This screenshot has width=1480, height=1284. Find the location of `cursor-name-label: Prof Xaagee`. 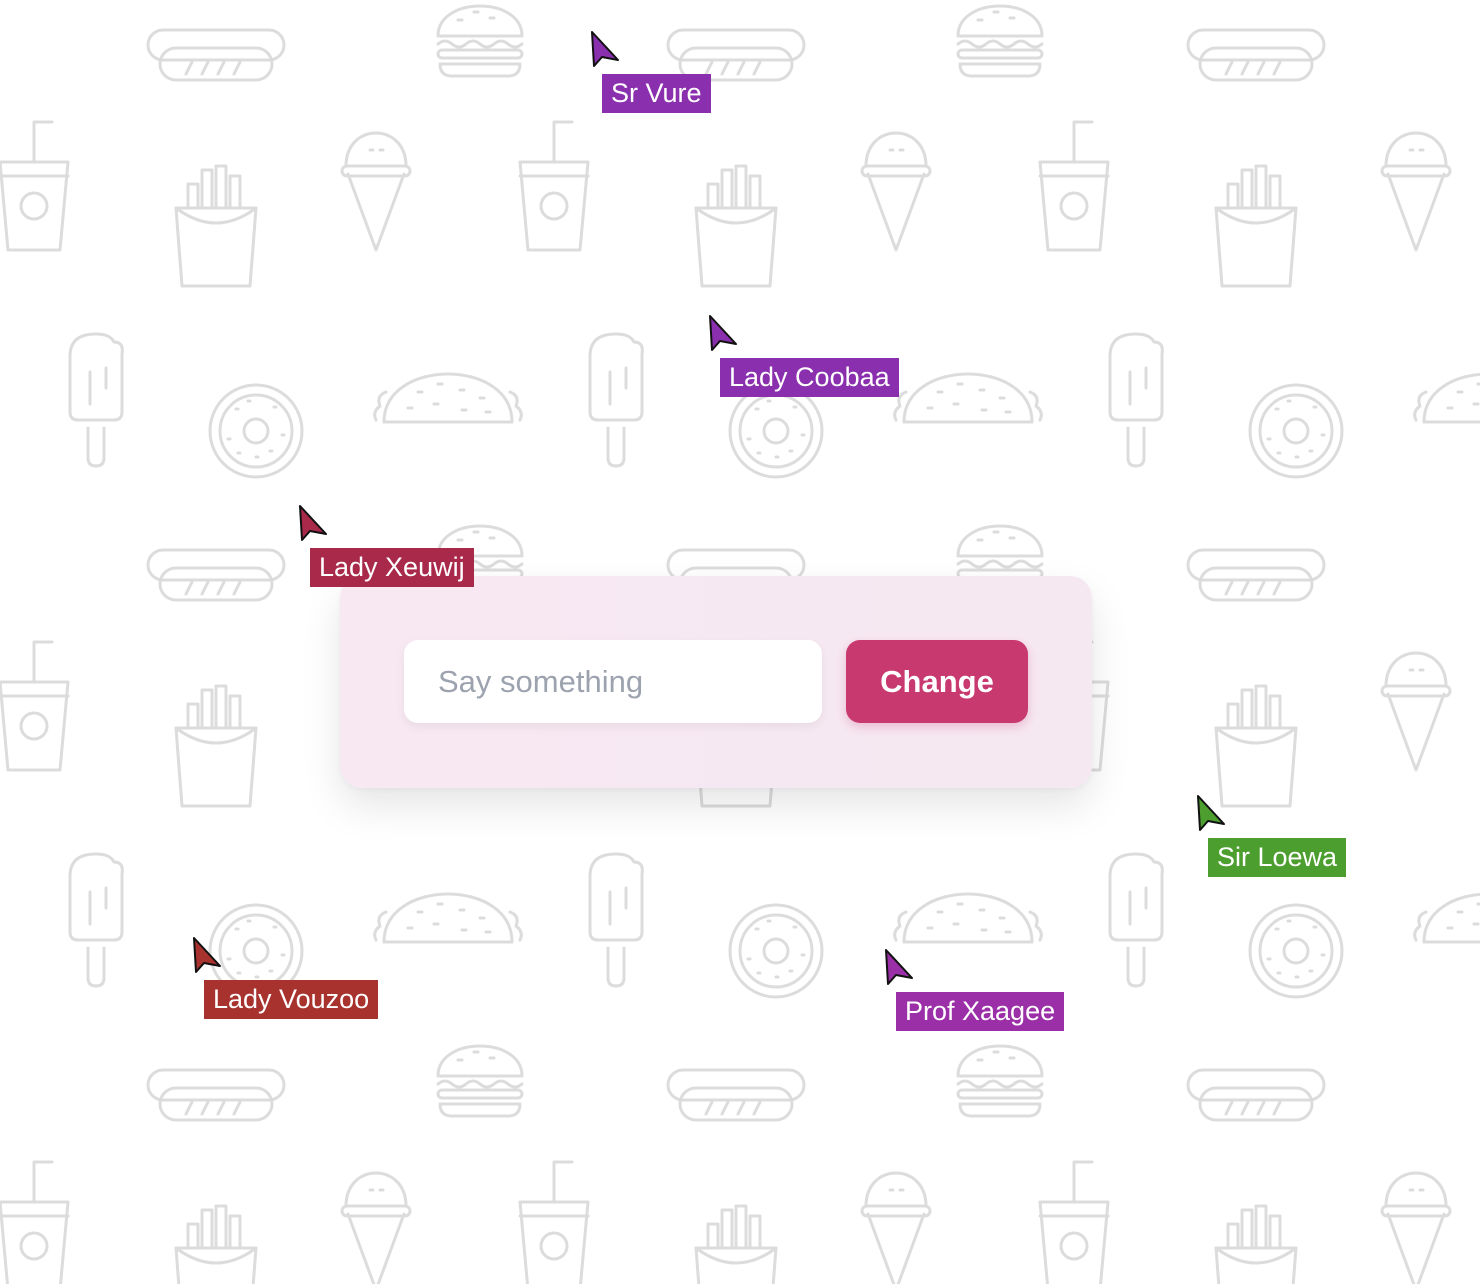

cursor-name-label: Prof Xaagee is located at coordinates (980, 1011).